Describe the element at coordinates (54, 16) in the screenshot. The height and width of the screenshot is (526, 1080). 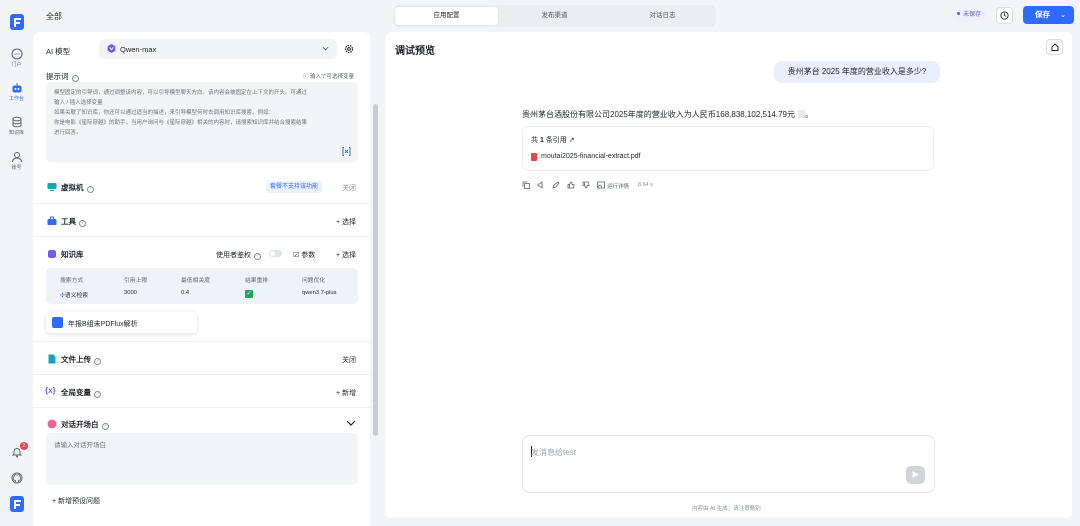
I see `breadcrumb: 全部` at that location.